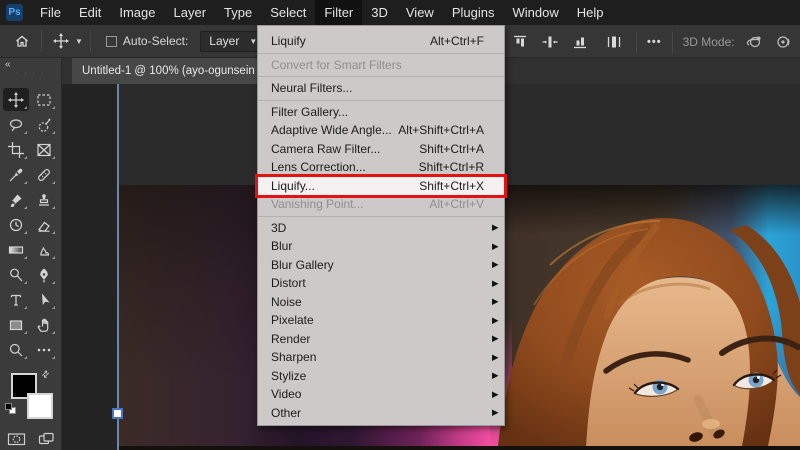  I want to click on layer-dropdown-value: Layer, so click(224, 41).